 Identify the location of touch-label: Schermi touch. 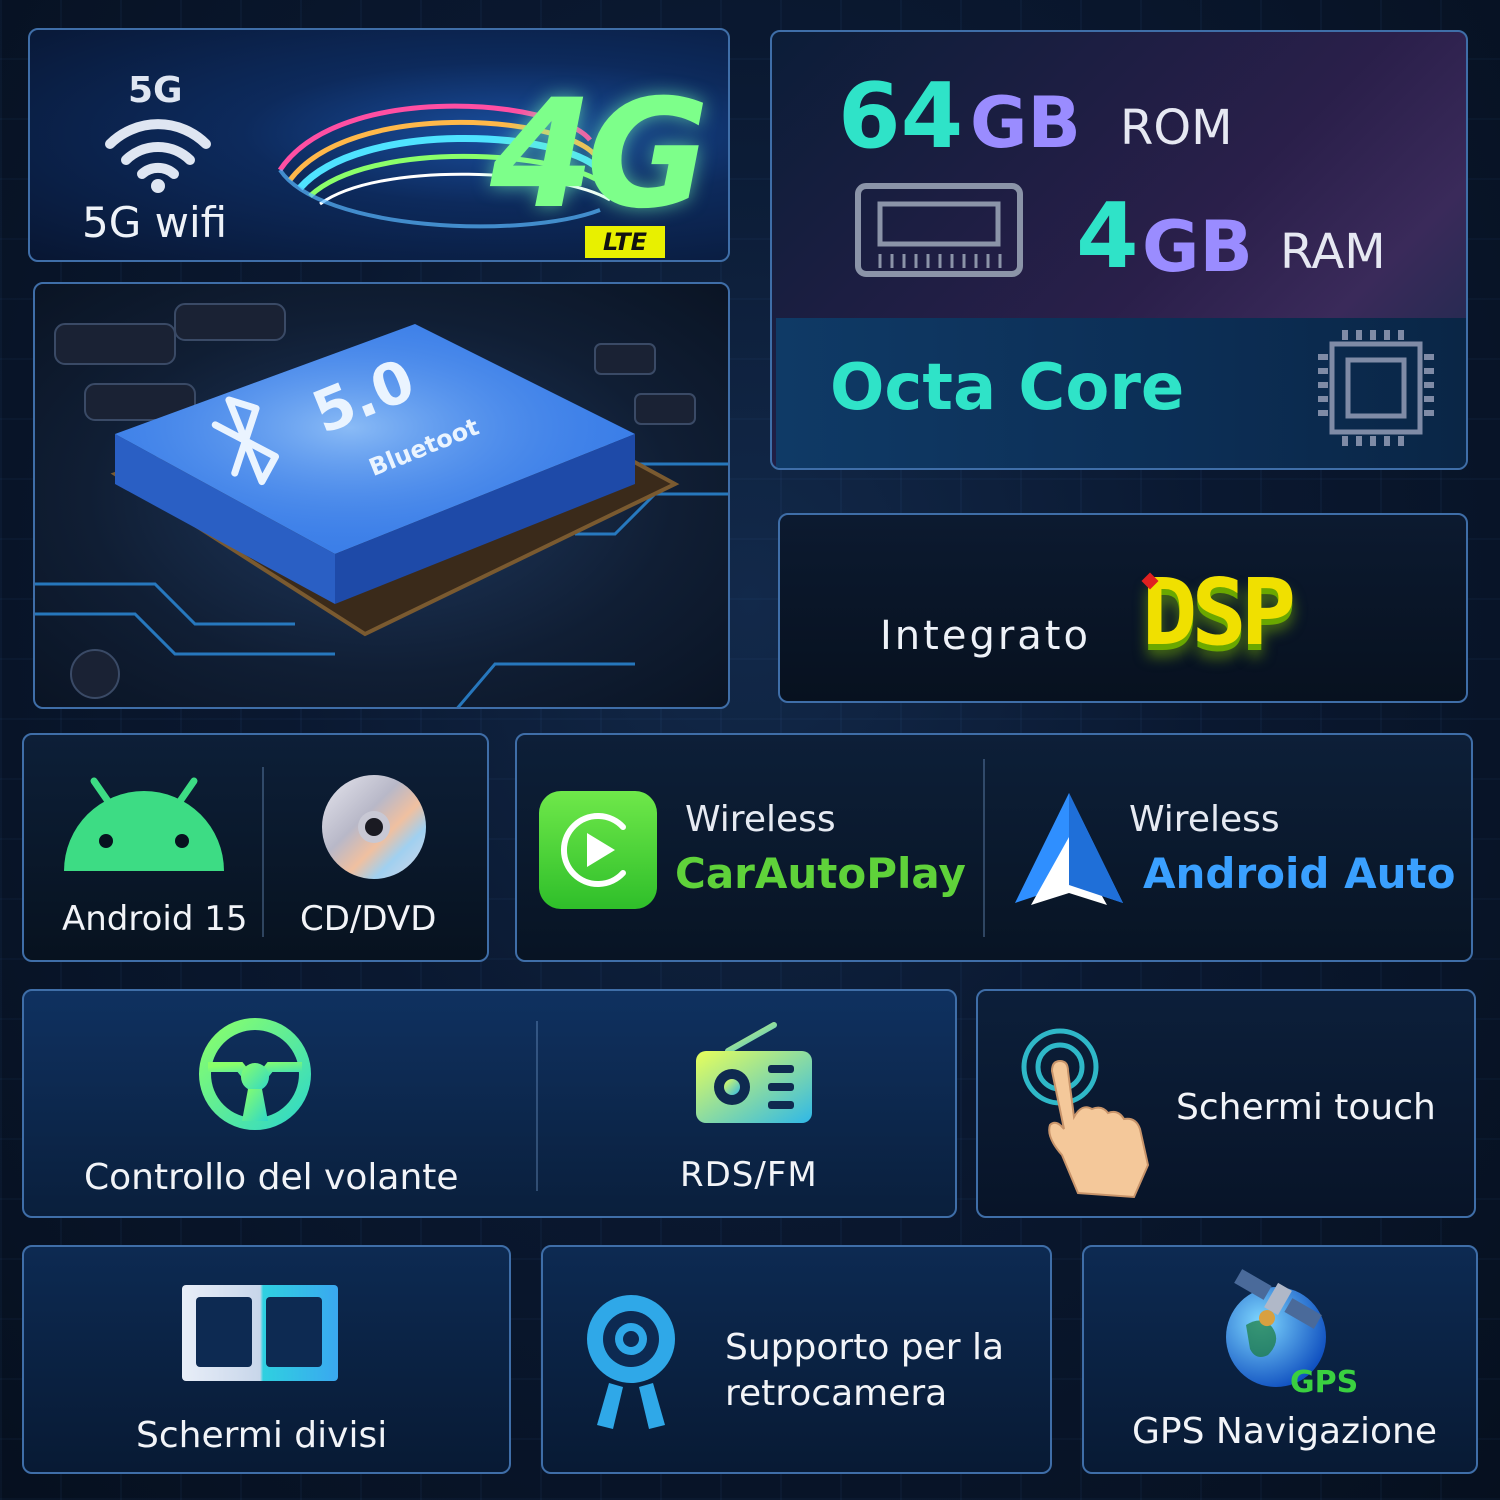
(1306, 1107).